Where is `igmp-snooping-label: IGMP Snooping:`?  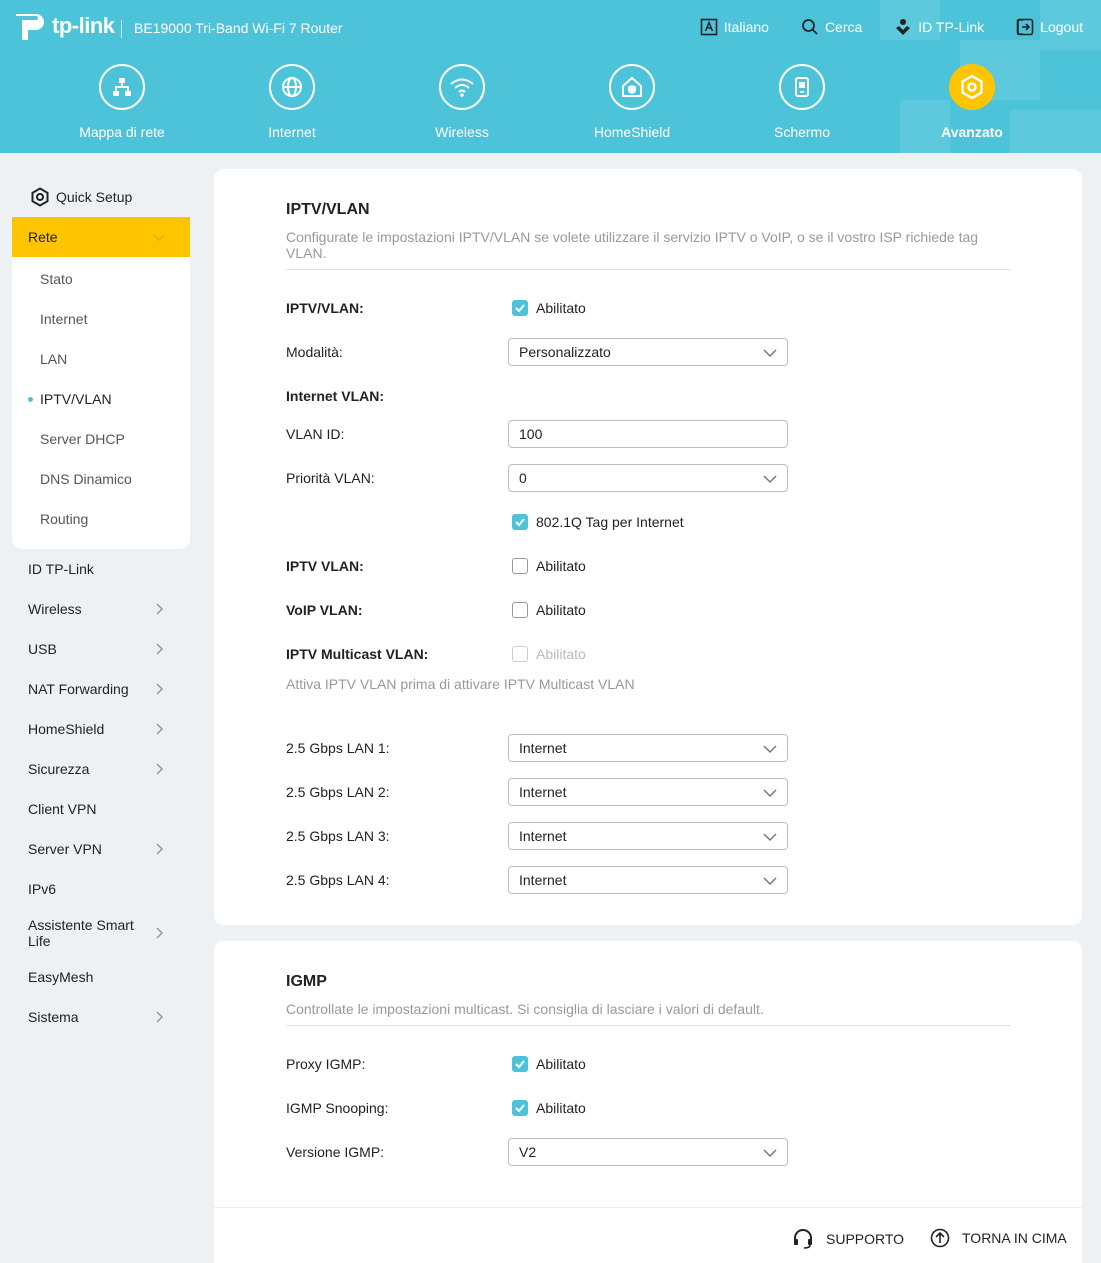 igmp-snooping-label: IGMP Snooping: is located at coordinates (337, 1108).